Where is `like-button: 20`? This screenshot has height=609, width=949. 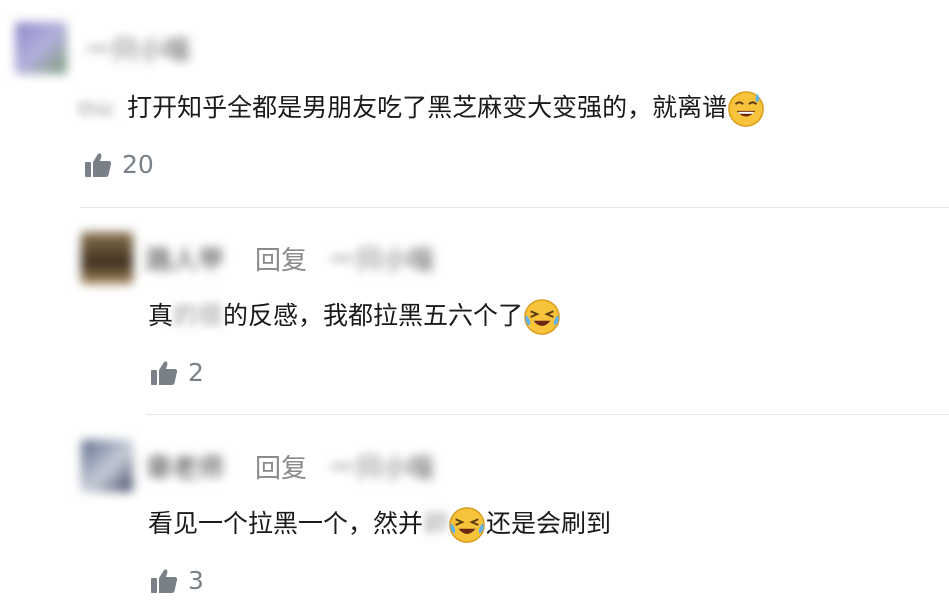
like-button: 20 is located at coordinates (119, 164).